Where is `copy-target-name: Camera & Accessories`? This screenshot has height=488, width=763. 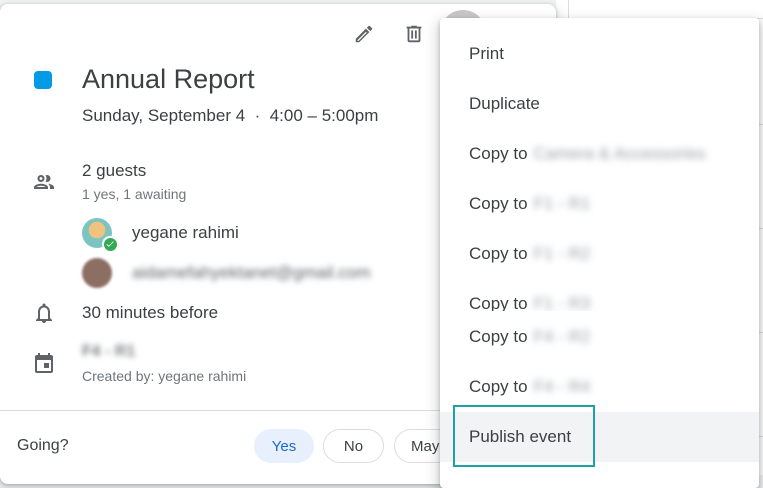
copy-target-name: Camera & Accessories is located at coordinates (619, 153).